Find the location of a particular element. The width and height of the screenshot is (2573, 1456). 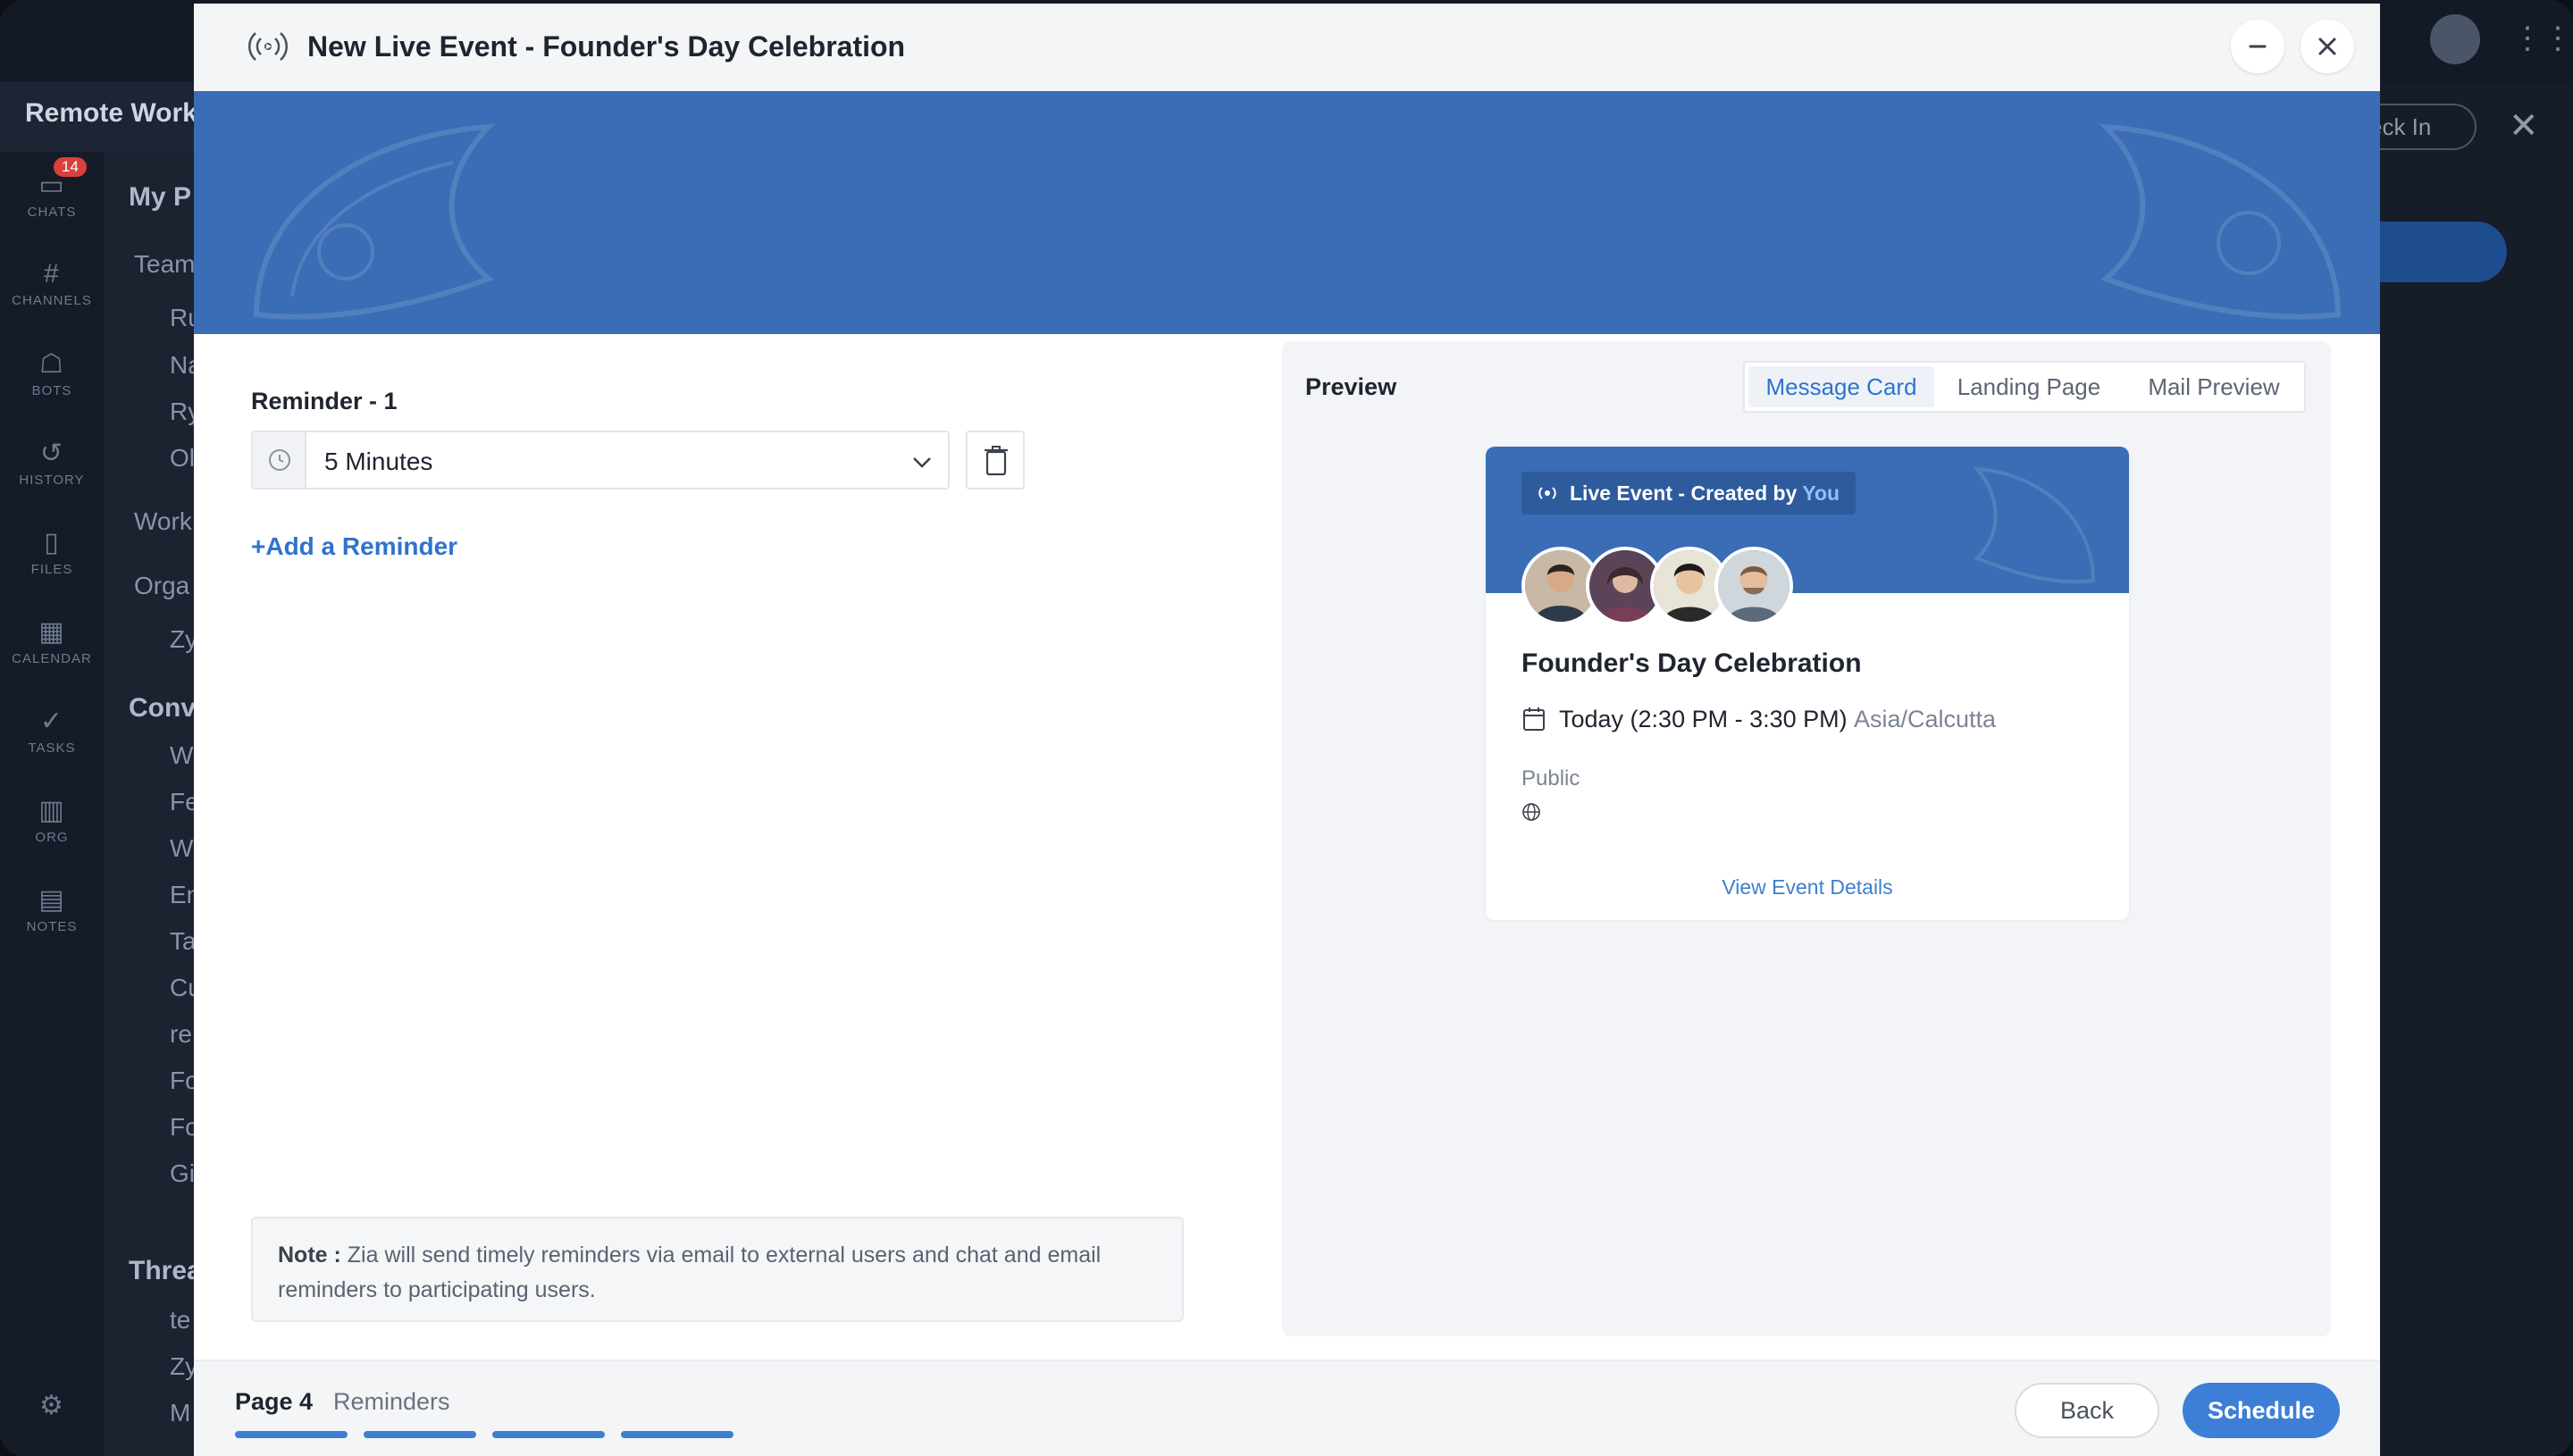

rail-item-files: ▯ FILES is located at coordinates (52, 552).